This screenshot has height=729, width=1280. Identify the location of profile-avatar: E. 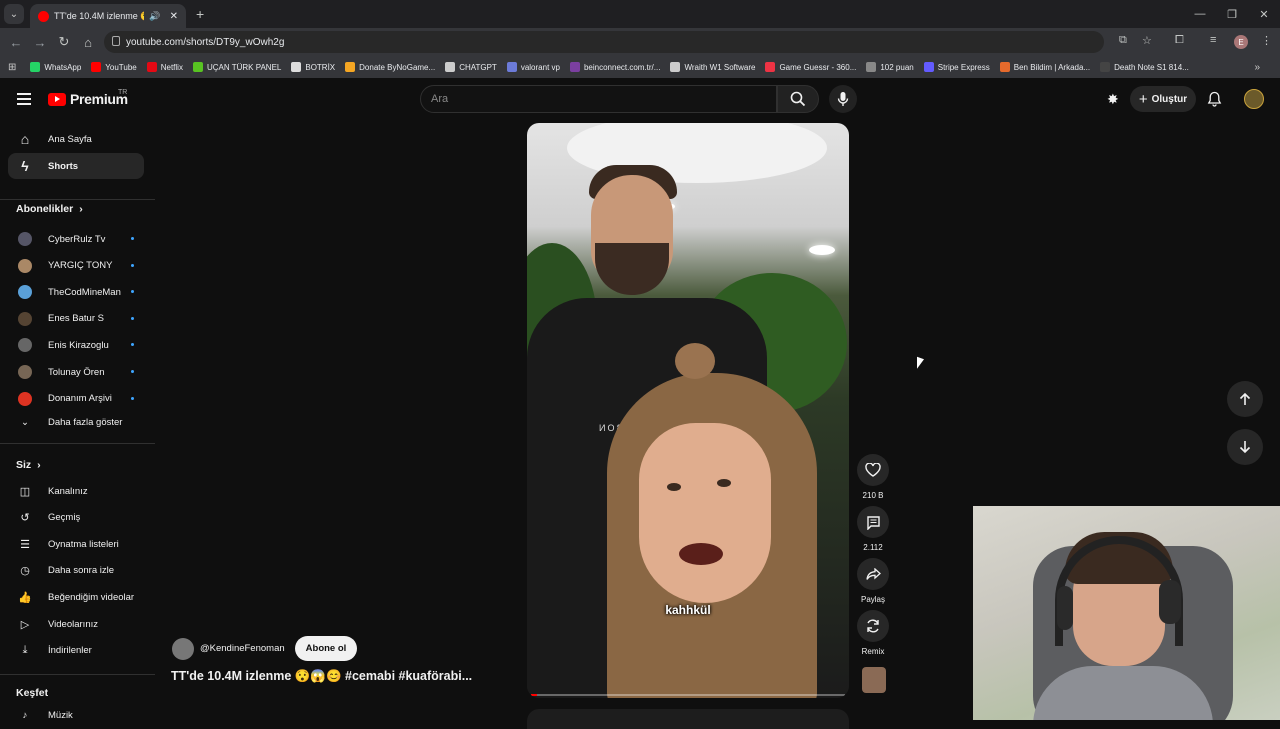
(1241, 42).